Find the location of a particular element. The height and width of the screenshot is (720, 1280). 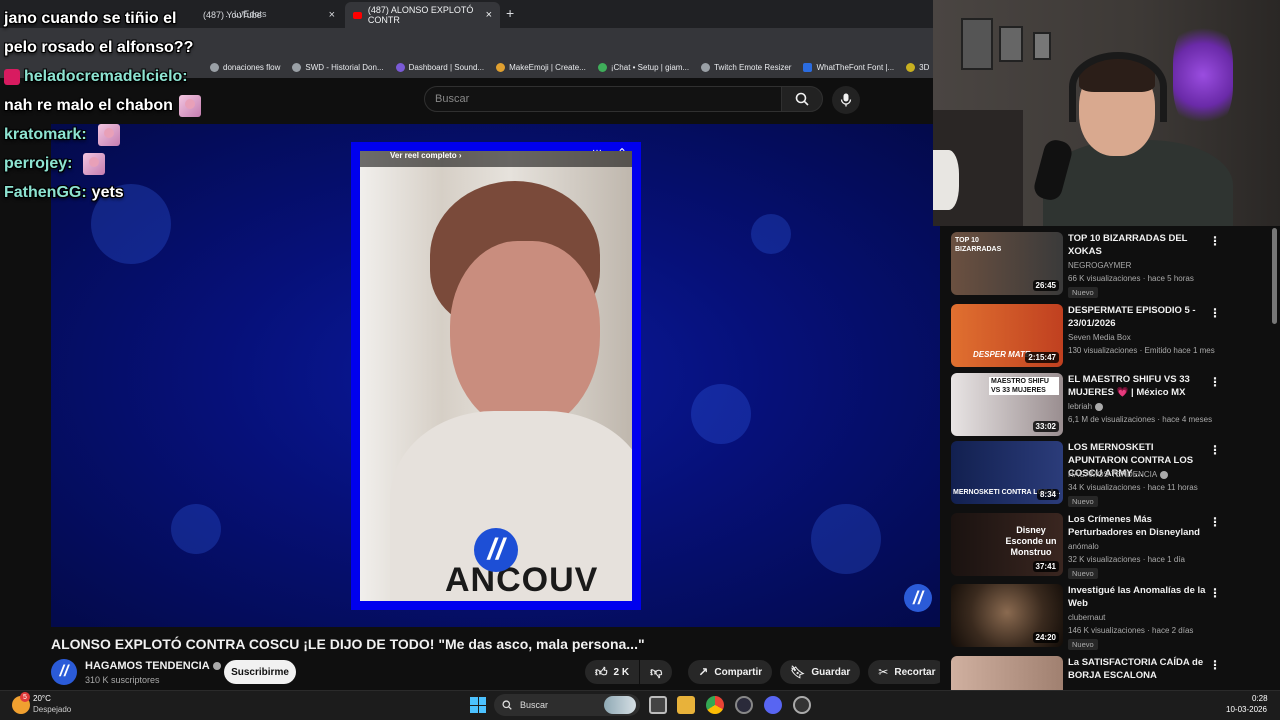

scissors-icon: ✂ is located at coordinates (883, 672).